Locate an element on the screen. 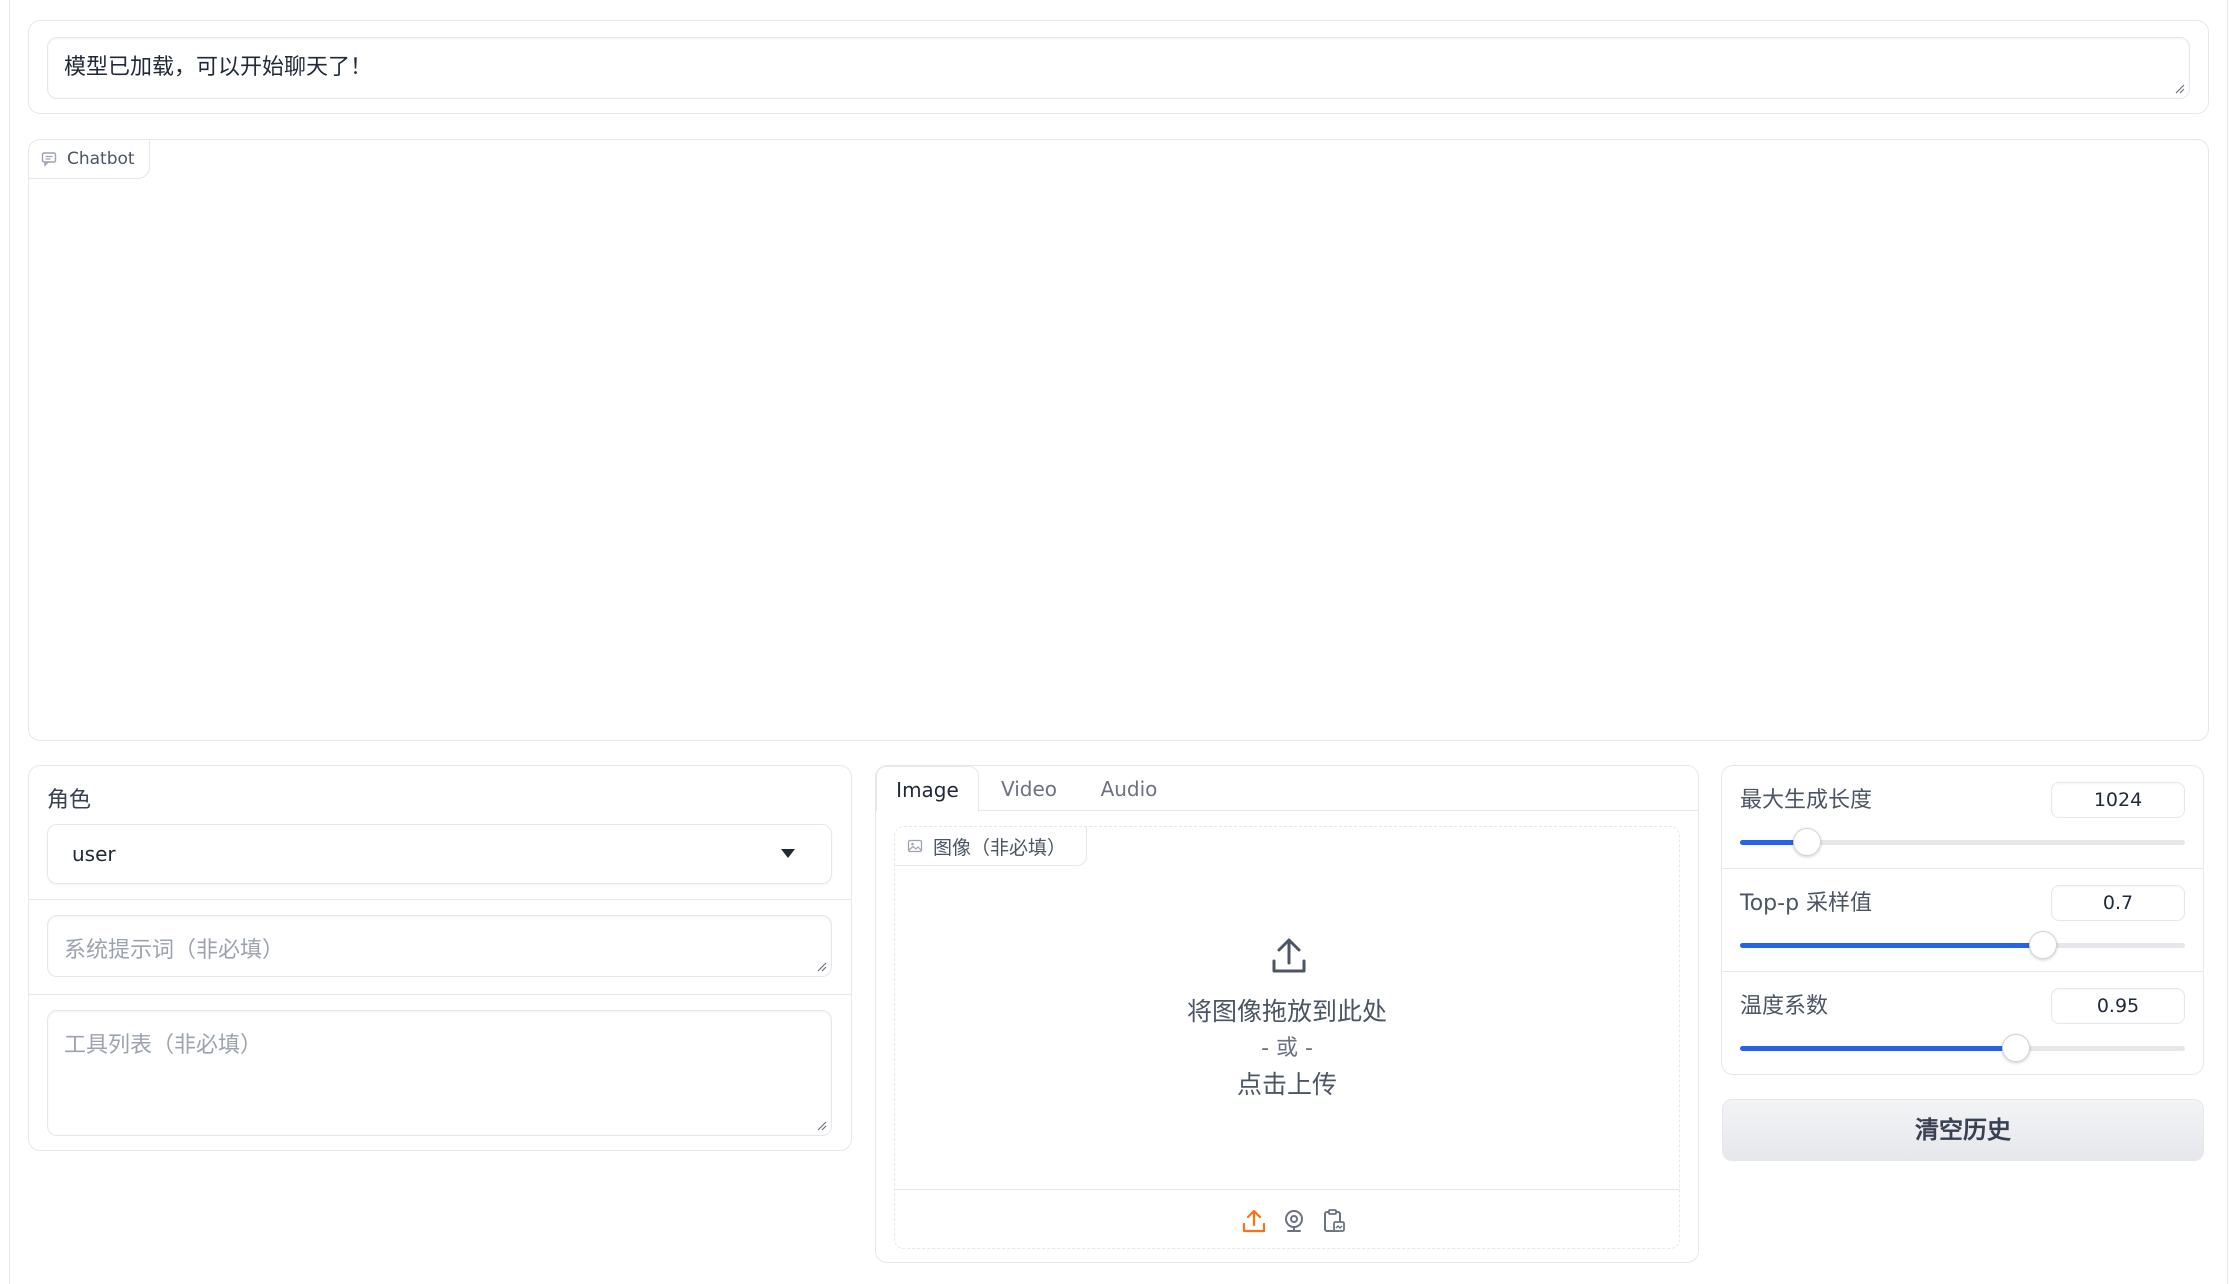  slider-number-input: 0.7 is located at coordinates (2118, 903).